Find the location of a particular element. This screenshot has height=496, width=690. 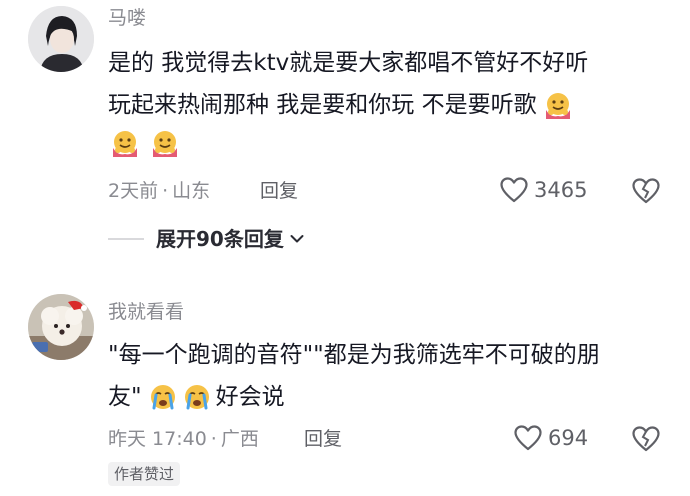

comment-text-line-content: 友" is located at coordinates (125, 397).